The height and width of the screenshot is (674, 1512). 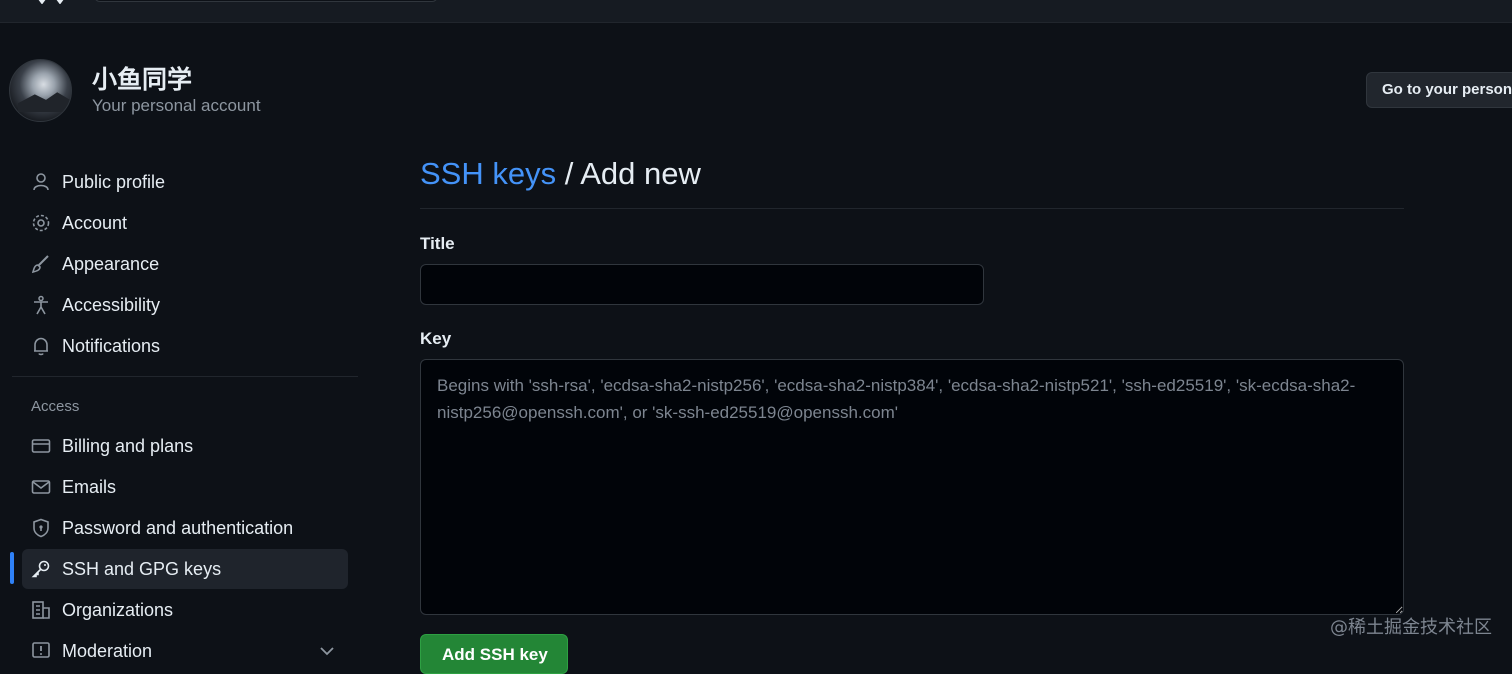 I want to click on watermark: @稀土掘金技术社区, so click(x=1411, y=627).